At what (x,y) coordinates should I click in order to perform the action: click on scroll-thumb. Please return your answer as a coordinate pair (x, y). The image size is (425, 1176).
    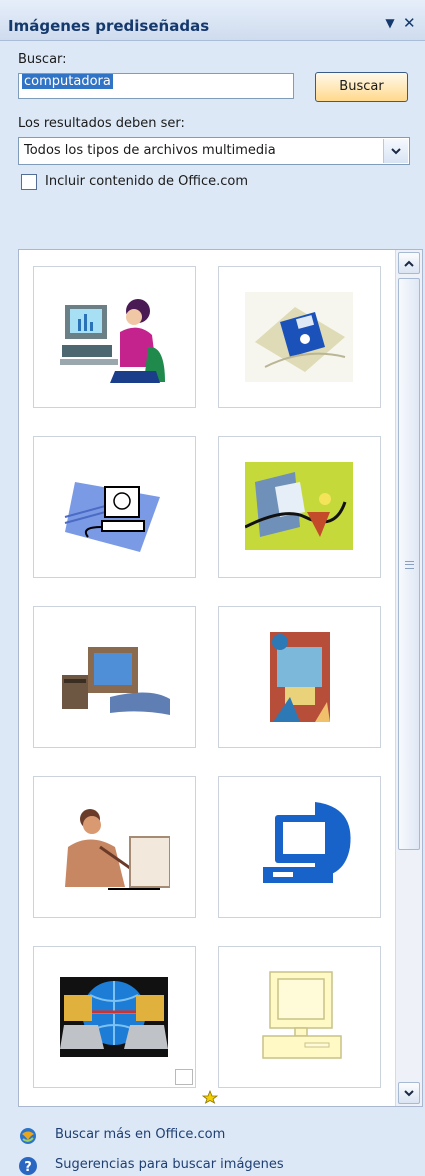
    Looking at the image, I should click on (409, 564).